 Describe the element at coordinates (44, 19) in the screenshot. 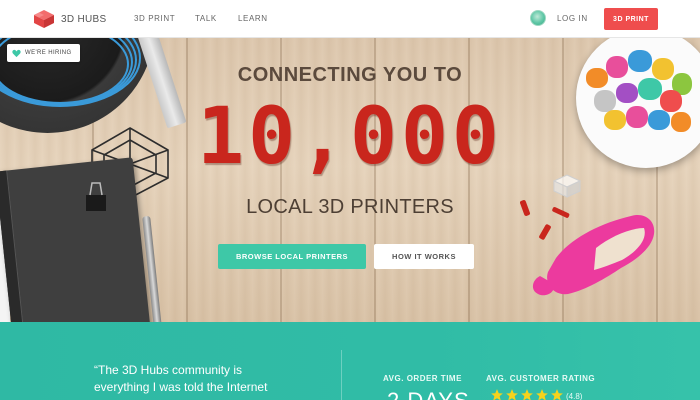

I see `logo-icon` at that location.